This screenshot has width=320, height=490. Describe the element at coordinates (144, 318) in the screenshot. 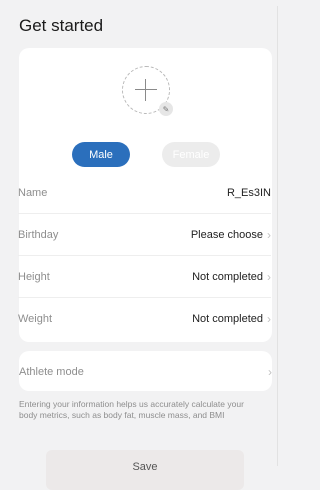

I see `row-weight: Weight Not completed ›` at that location.